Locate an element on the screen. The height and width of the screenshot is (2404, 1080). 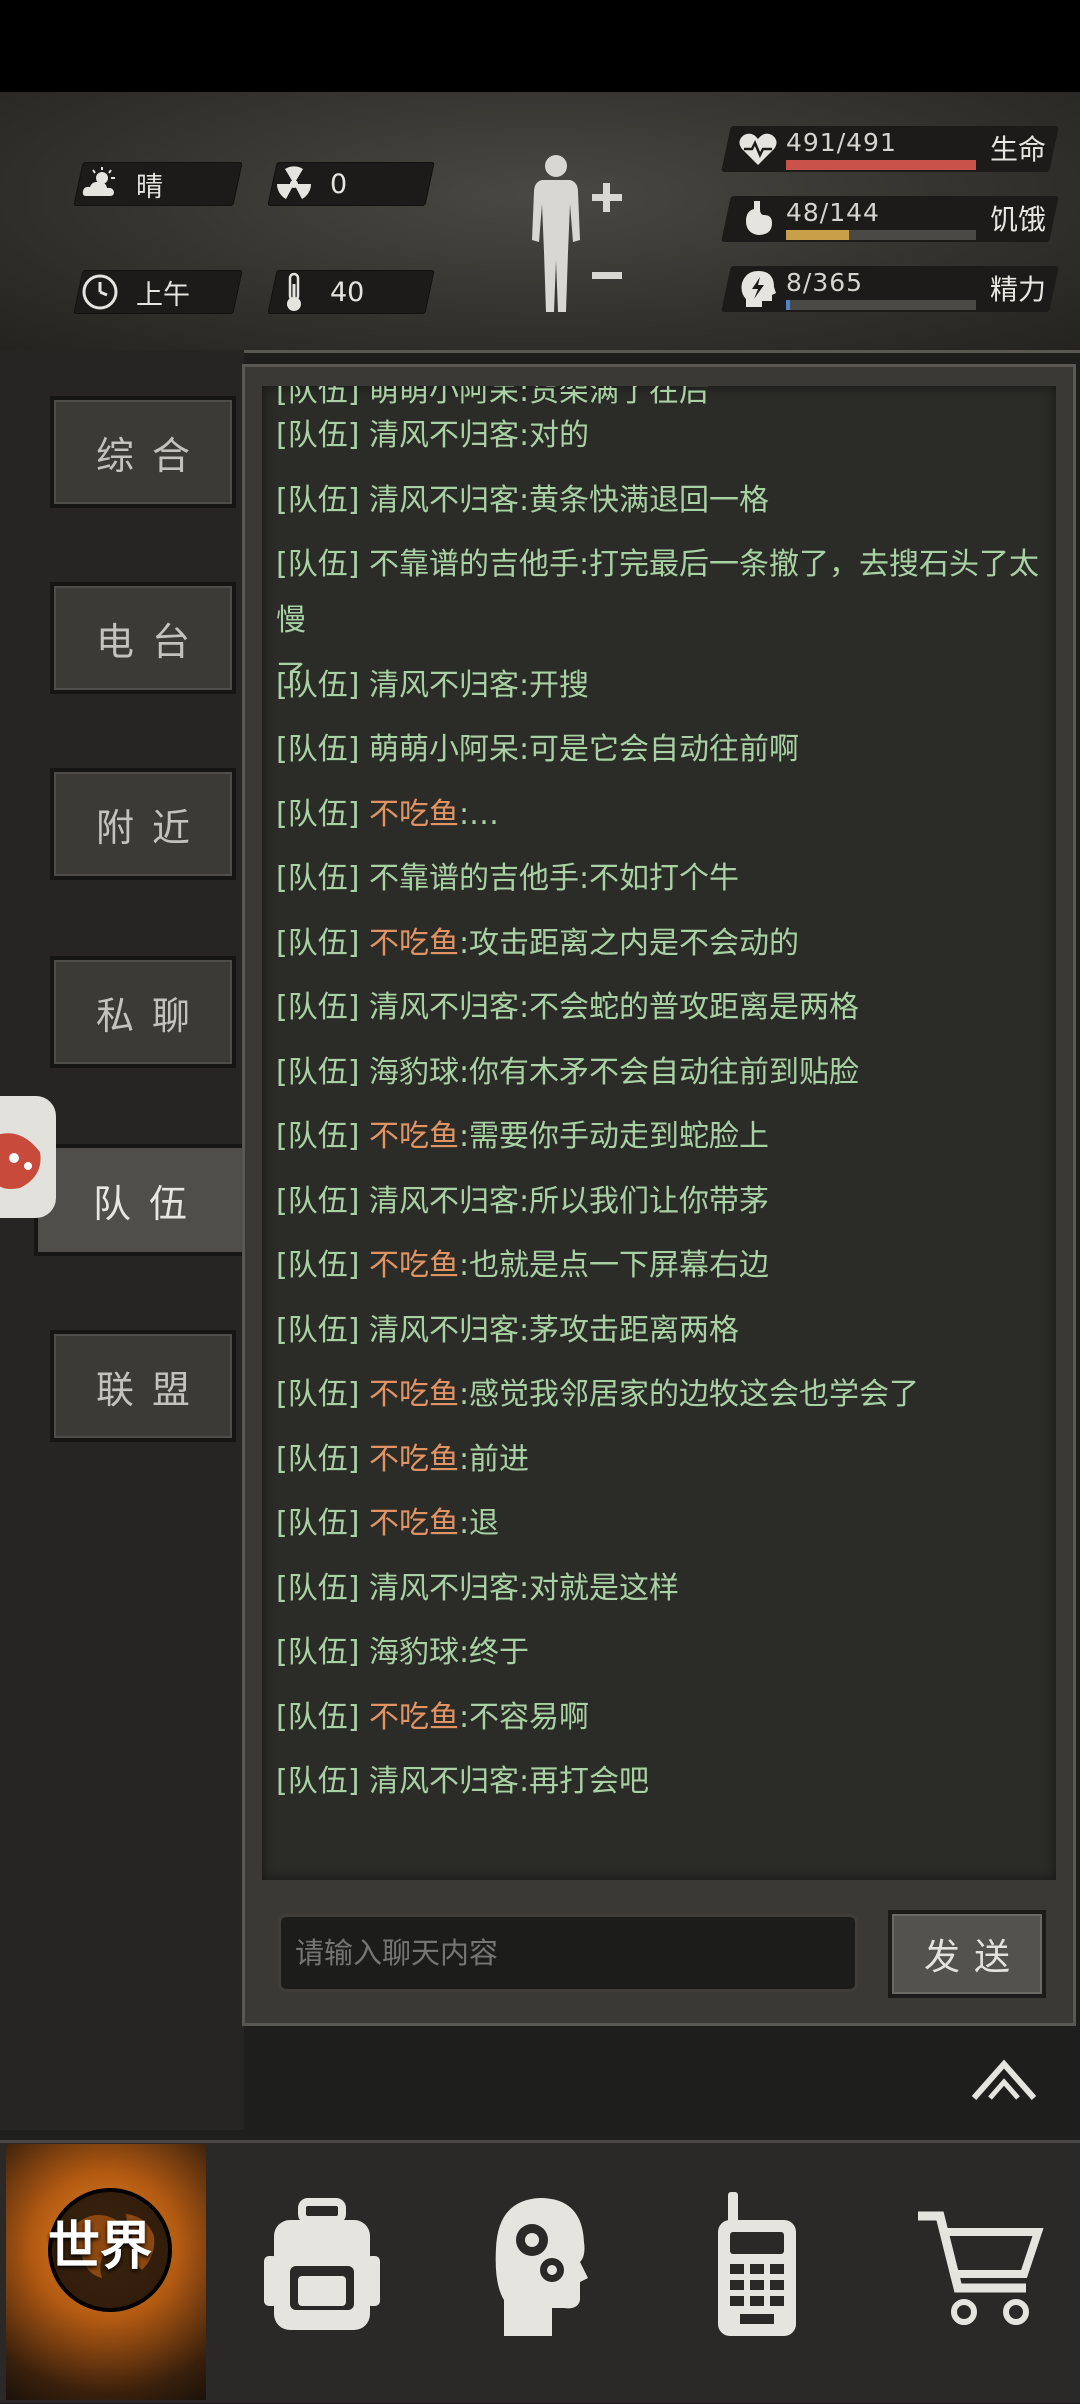
nav-world-label: 世界 is located at coordinates (99, 2247).